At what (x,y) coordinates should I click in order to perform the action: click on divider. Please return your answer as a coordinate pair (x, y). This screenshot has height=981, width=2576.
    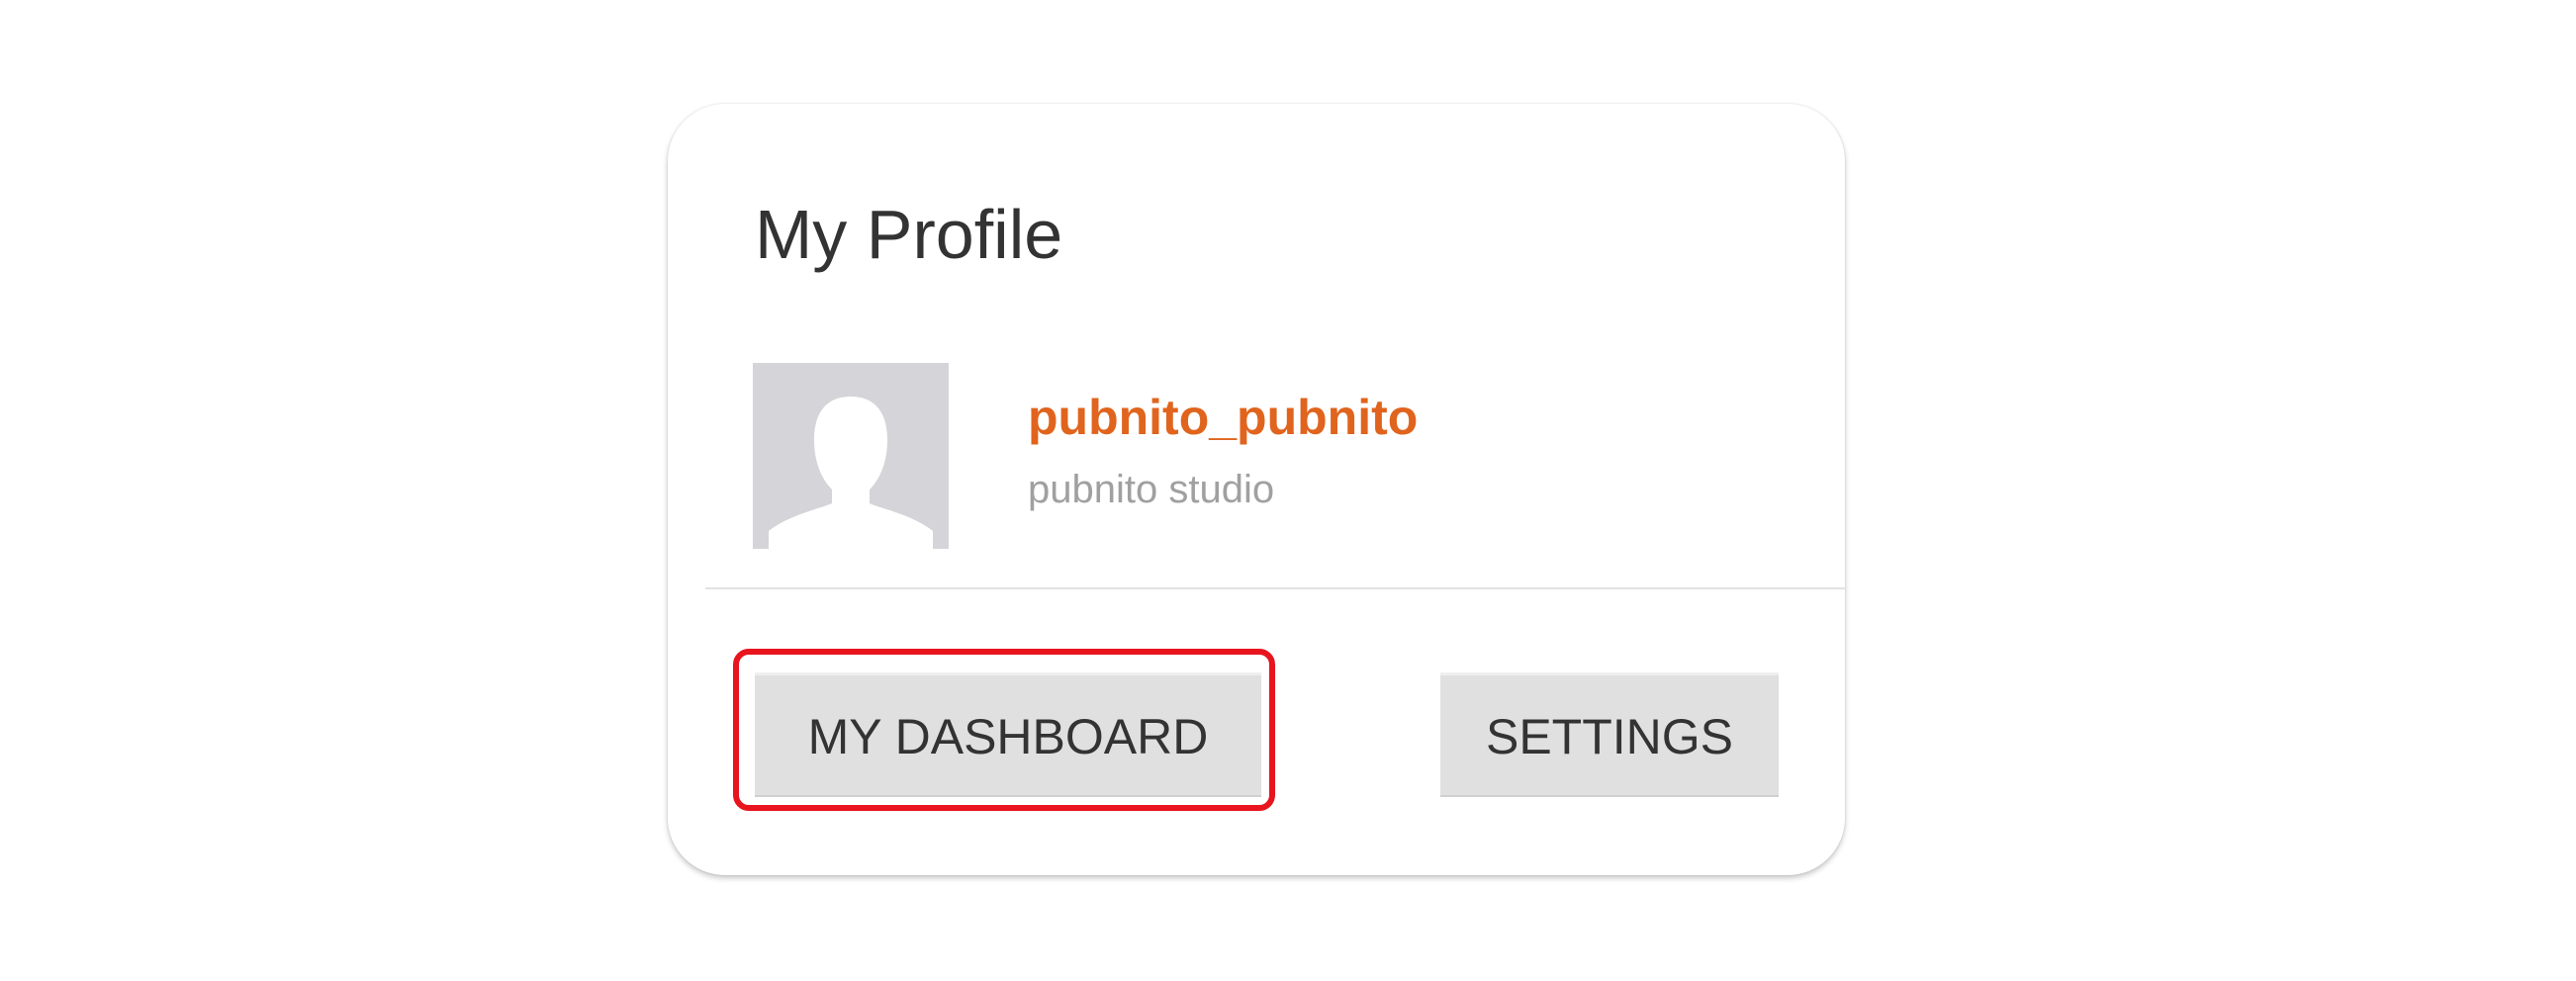
    Looking at the image, I should click on (1275, 588).